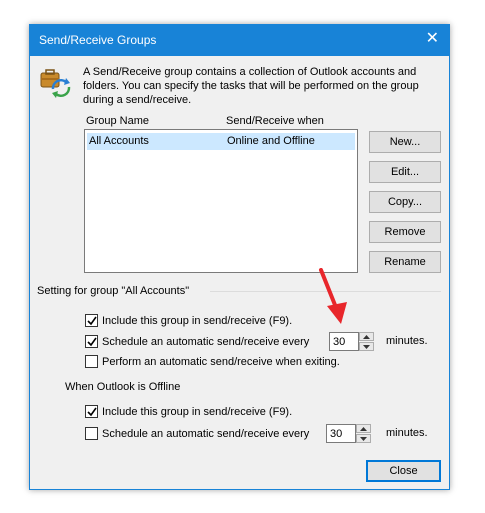  I want to click on column-header-group-name: Group Name, so click(117, 121).